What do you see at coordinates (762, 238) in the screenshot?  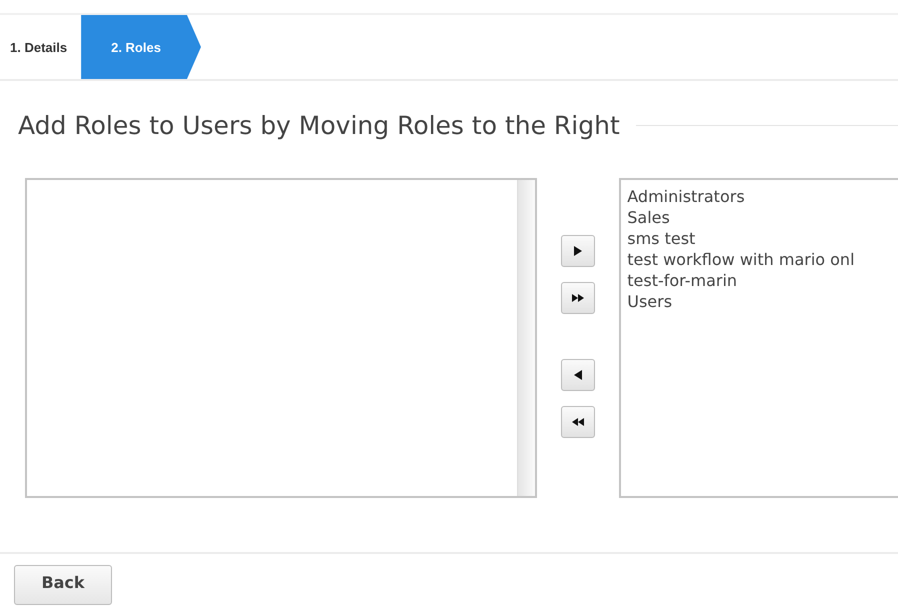 I see `role-item: sms test` at bounding box center [762, 238].